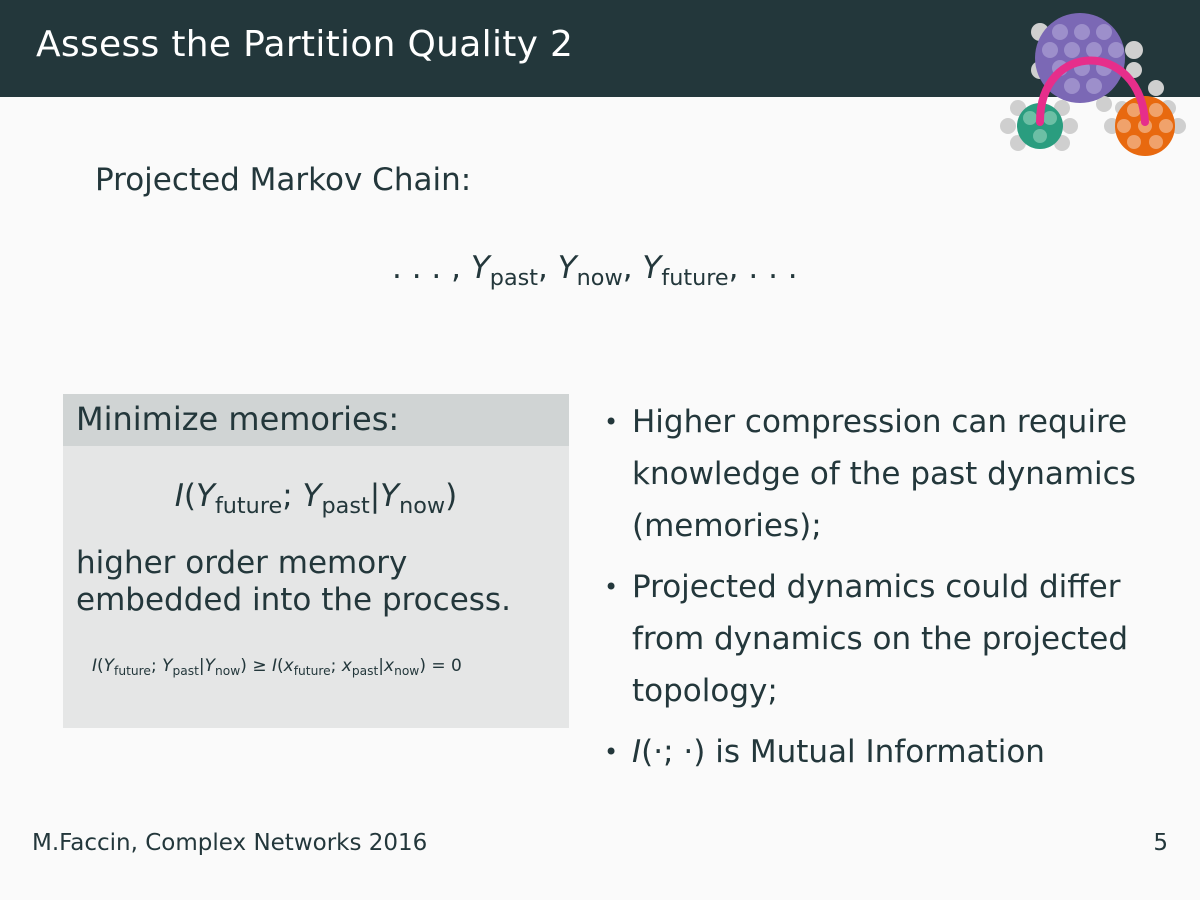 This screenshot has width=1200, height=900. I want to click on memory-block-header: Minimize memories:, so click(316, 420).